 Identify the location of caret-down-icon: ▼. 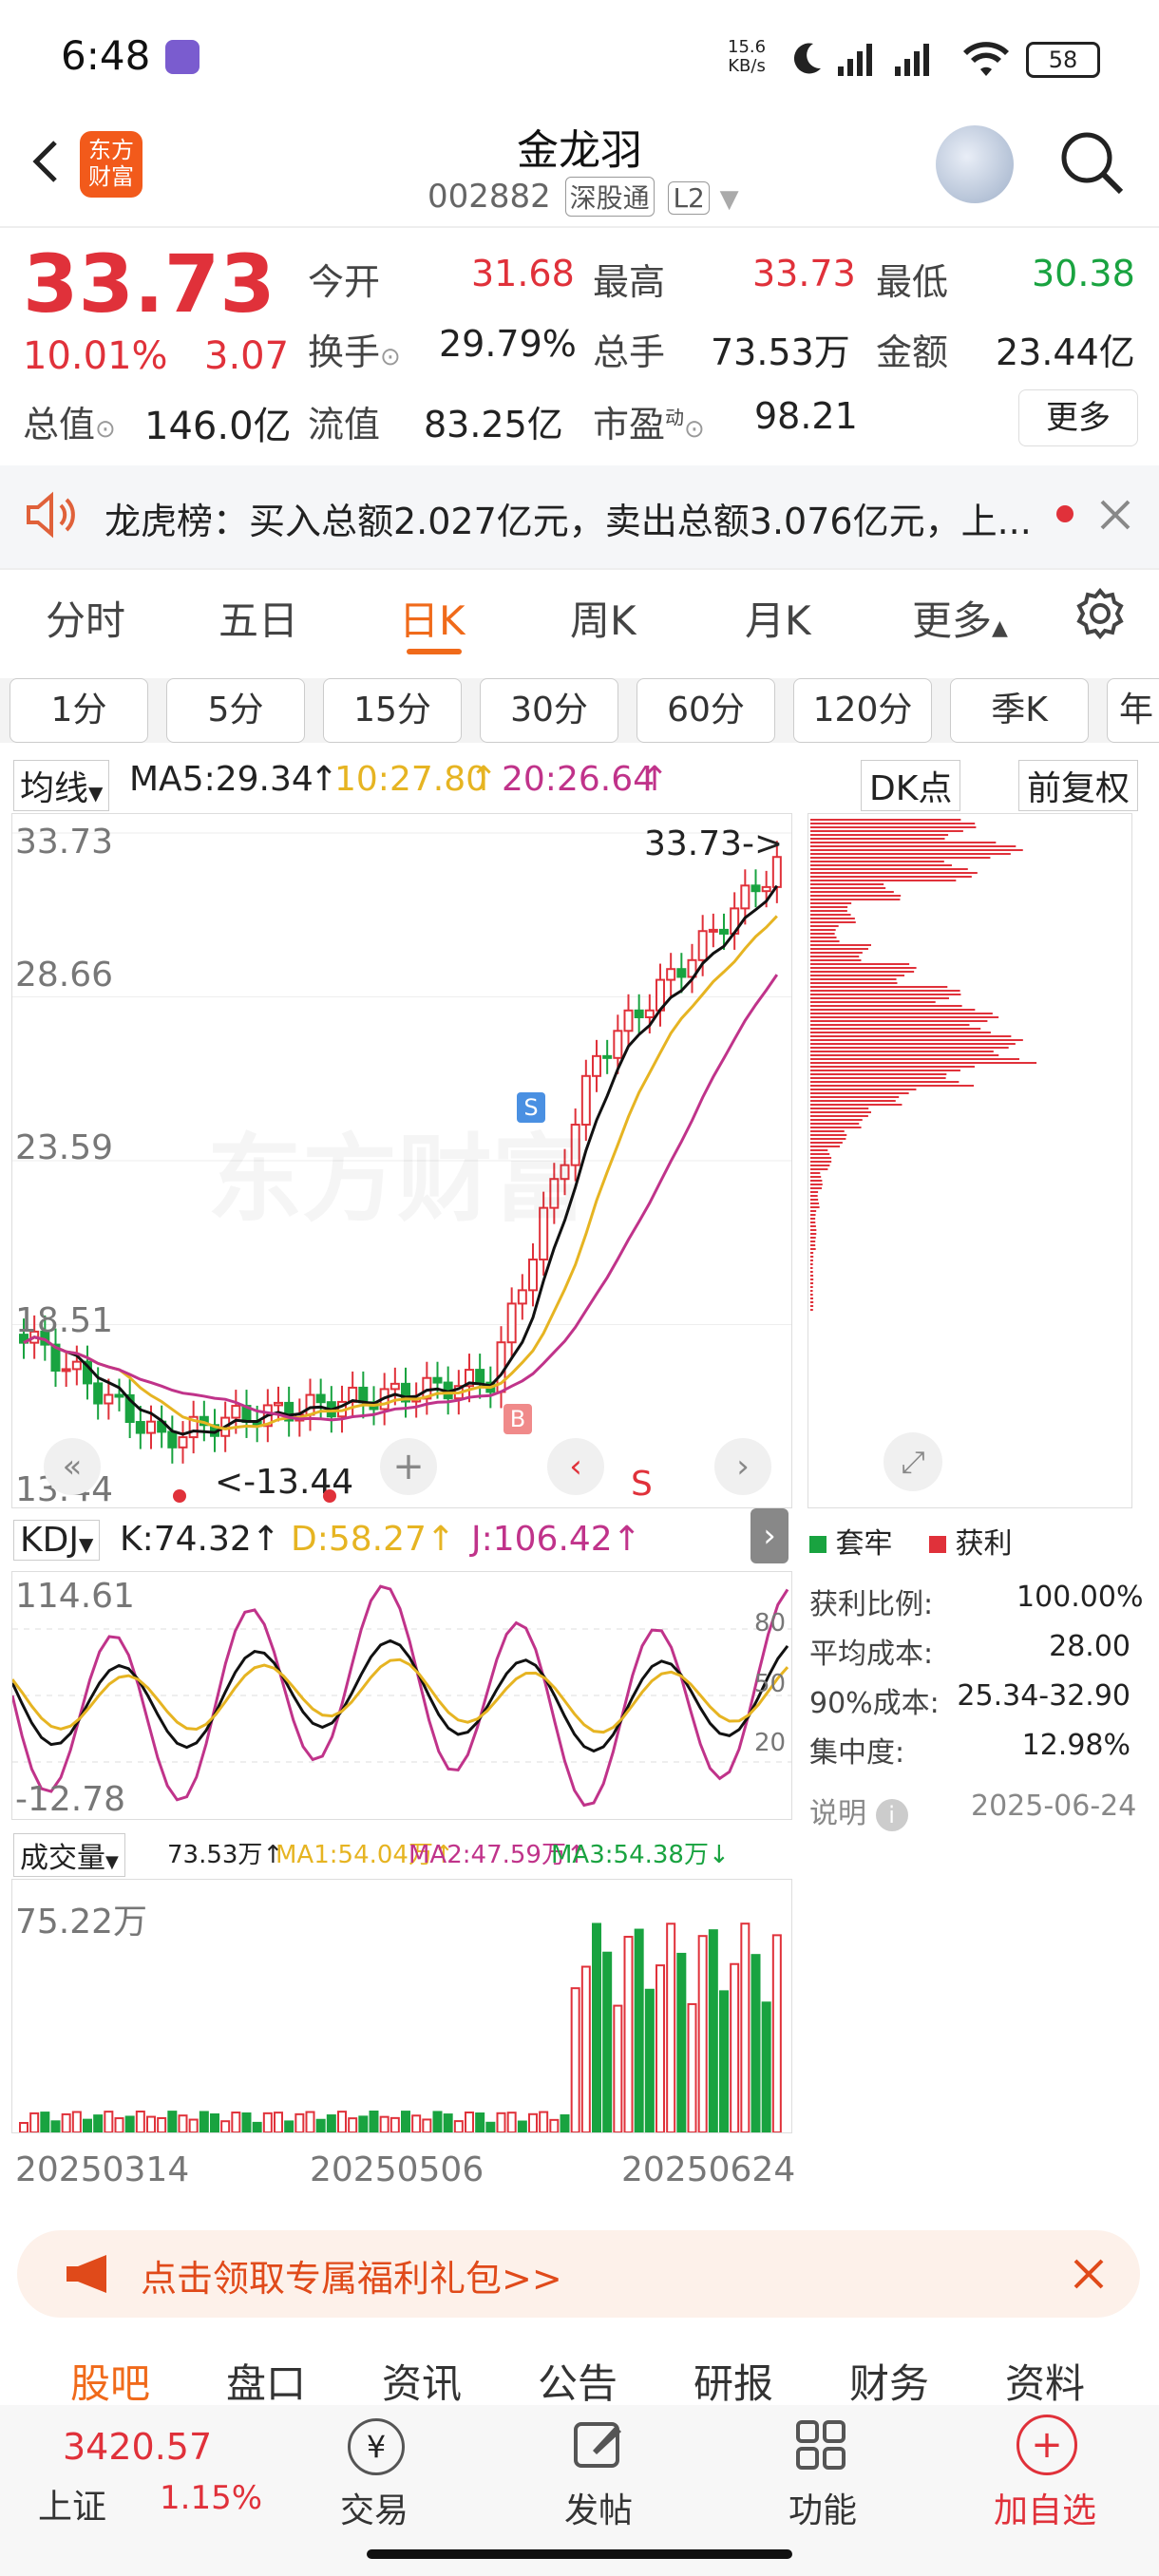
(112, 1862).